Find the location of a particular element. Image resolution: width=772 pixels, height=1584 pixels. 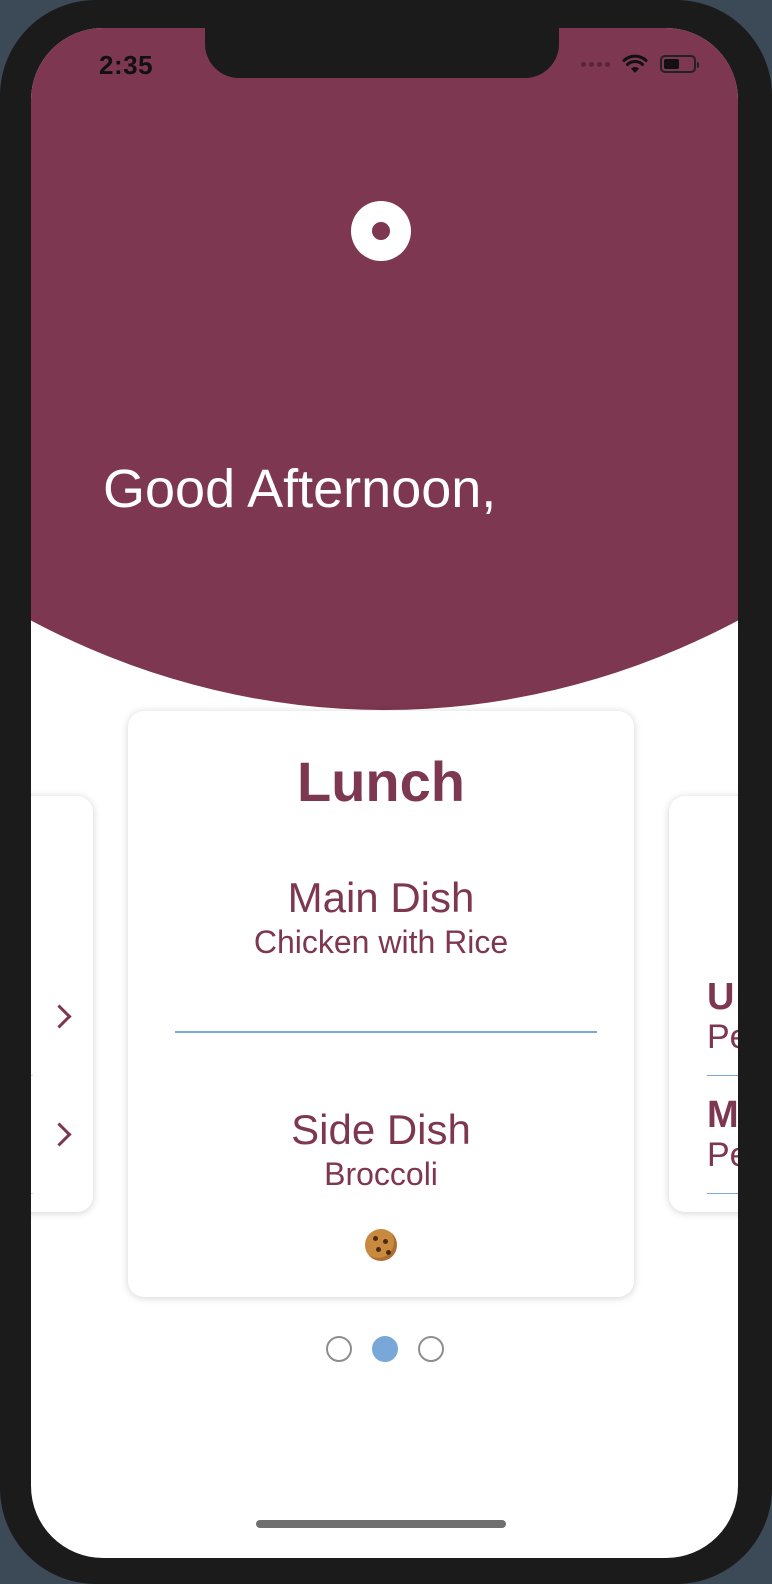

wifi-icon is located at coordinates (635, 63).